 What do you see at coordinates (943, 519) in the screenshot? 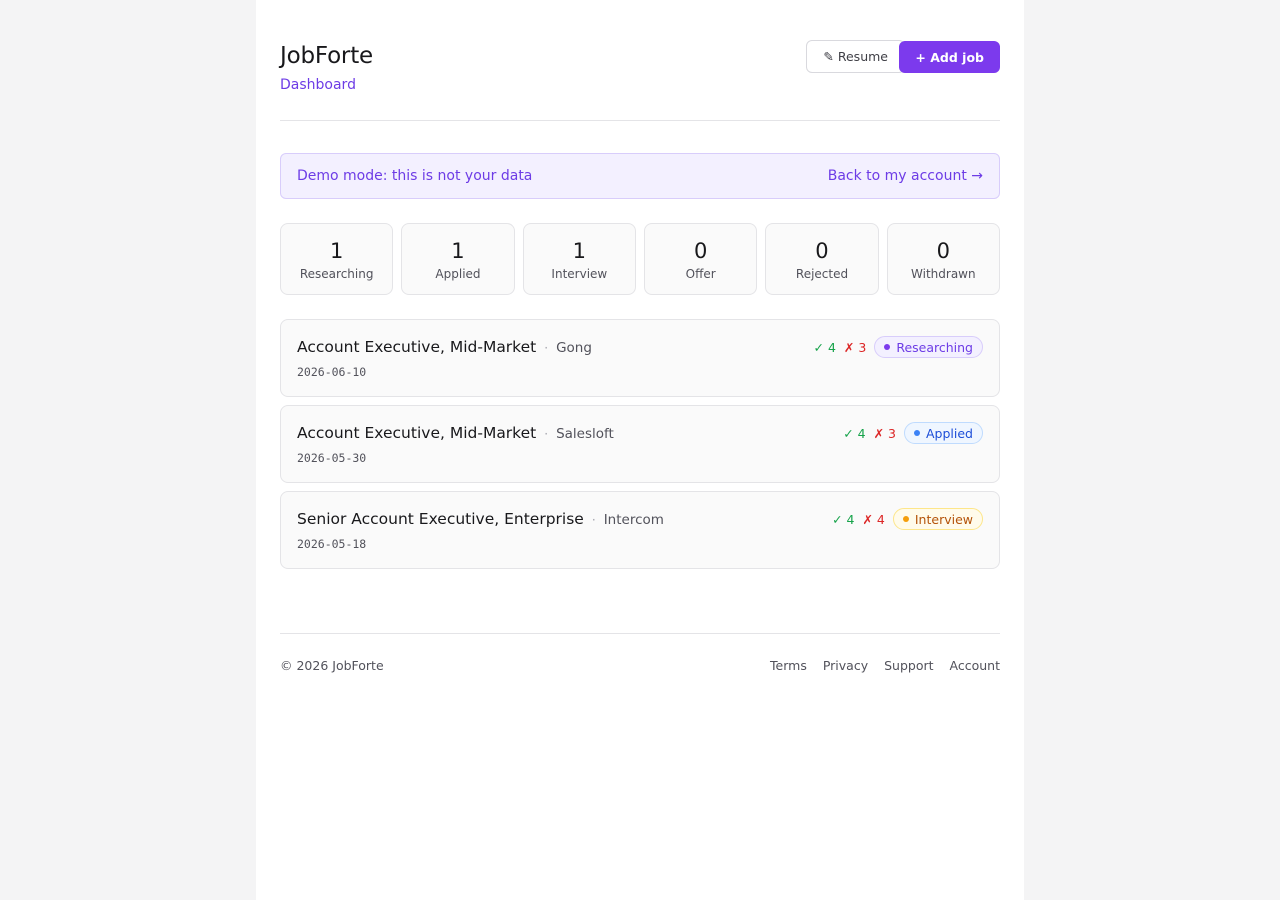
I see `status-label: Interview` at bounding box center [943, 519].